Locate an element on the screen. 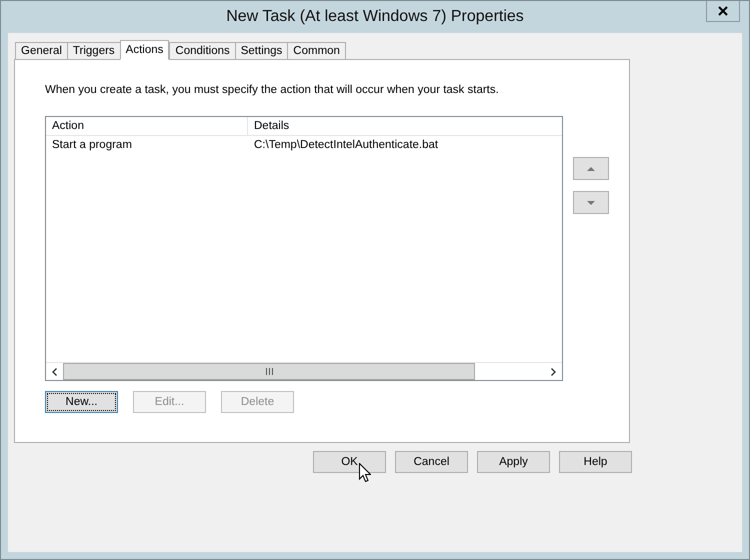 Image resolution: width=750 pixels, height=560 pixels. table-cell-text: C:\Temp\DetectIntelAuthenticate.bat is located at coordinates (345, 144).